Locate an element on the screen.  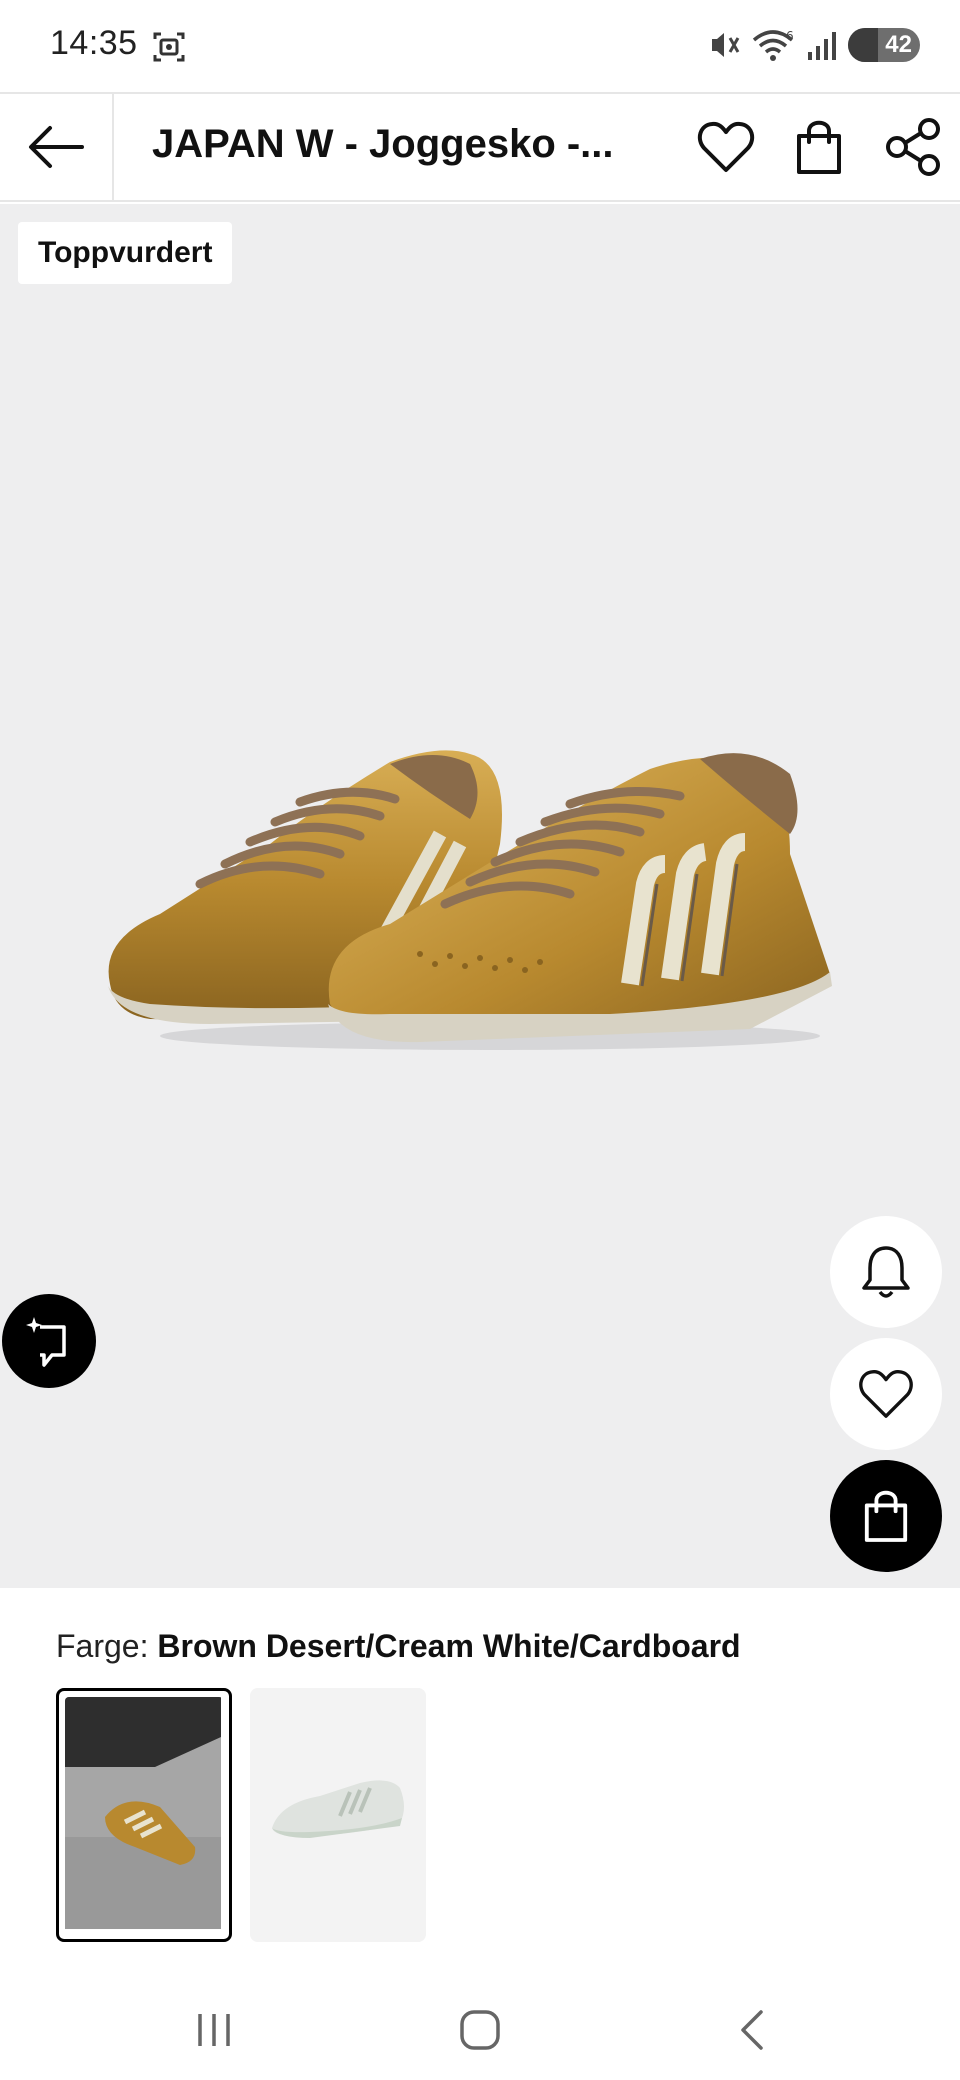
favorite-button is located at coordinates (726, 147).